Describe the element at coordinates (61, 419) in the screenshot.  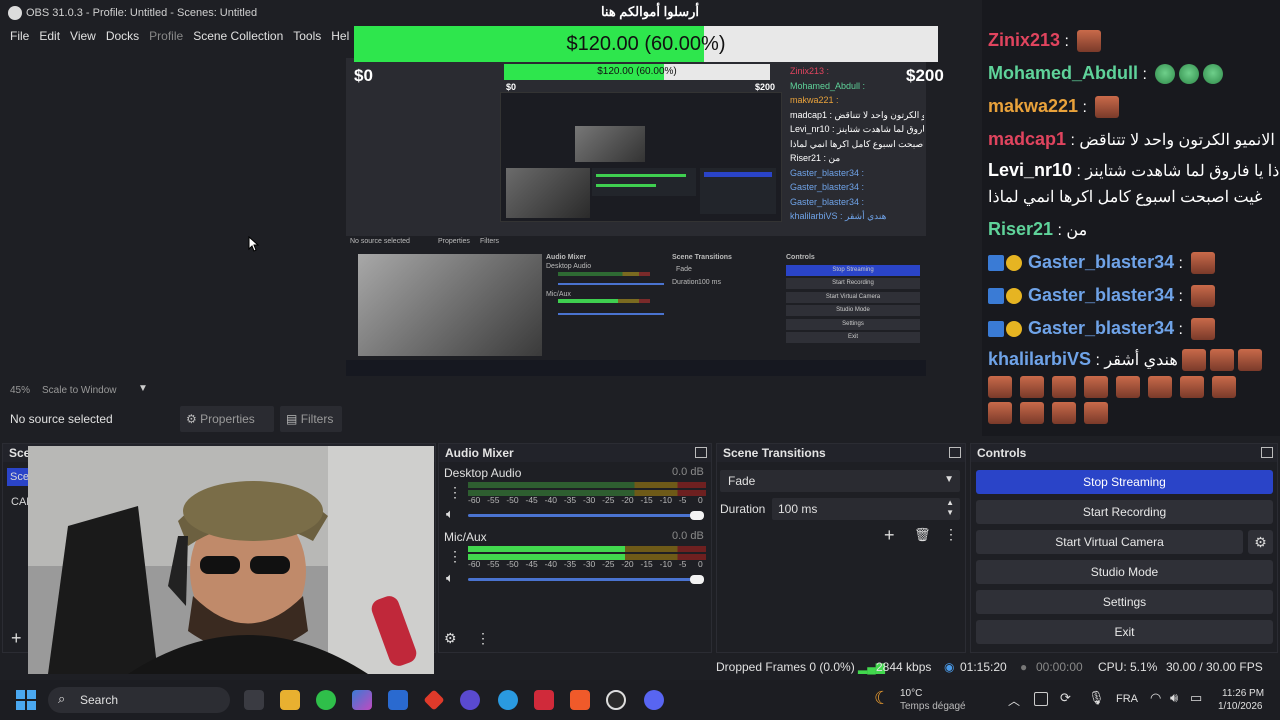
I see `no-source-label: No source selected` at that location.